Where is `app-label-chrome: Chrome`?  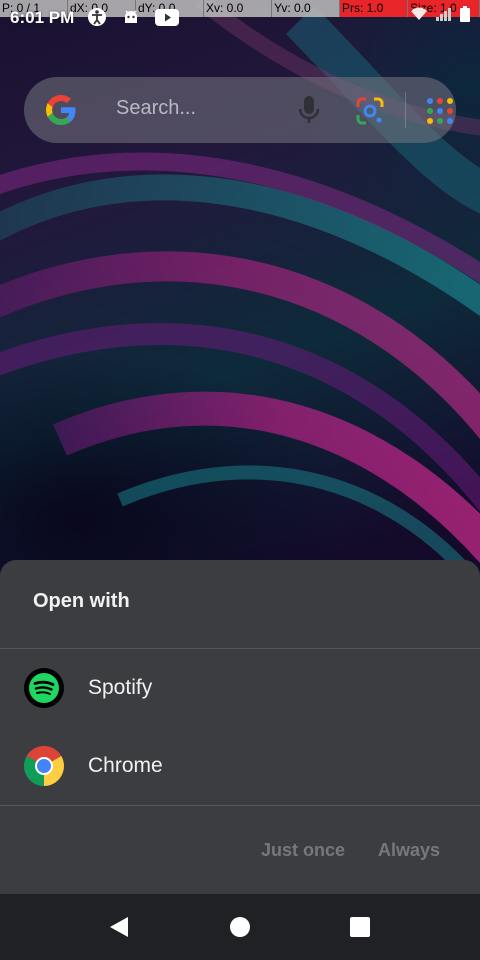
app-label-chrome: Chrome is located at coordinates (125, 765).